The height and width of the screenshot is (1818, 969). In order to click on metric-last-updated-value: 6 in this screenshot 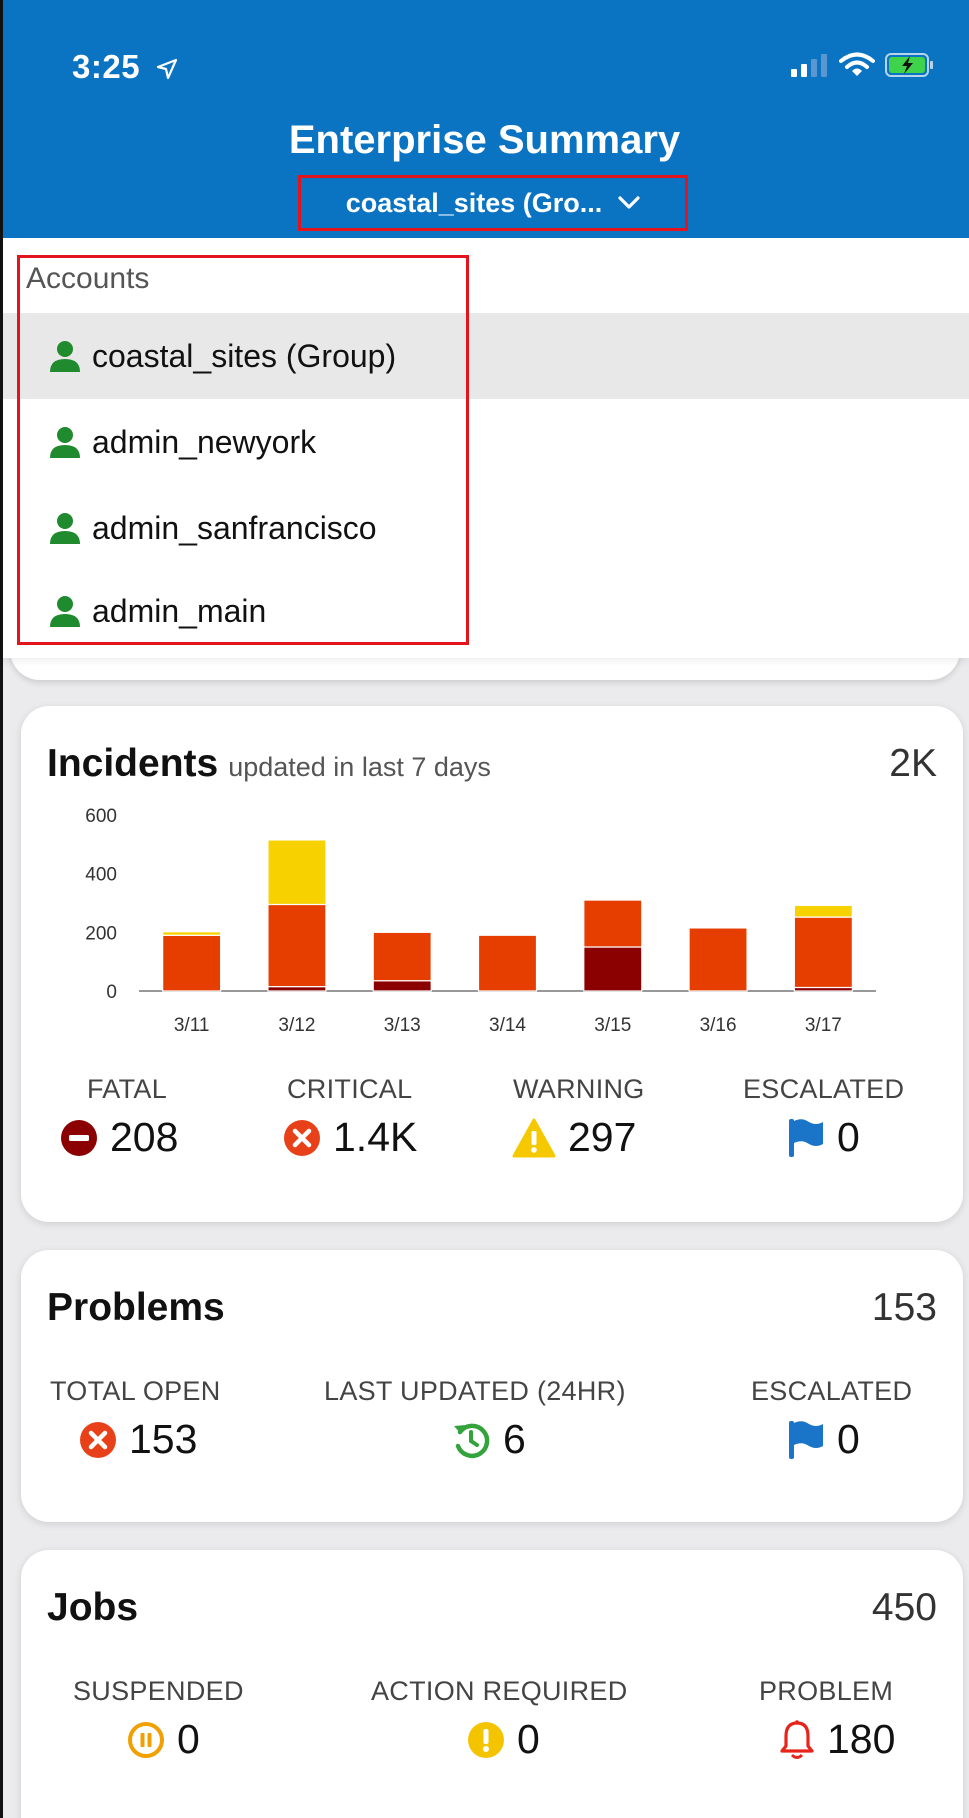, I will do `click(514, 1439)`.